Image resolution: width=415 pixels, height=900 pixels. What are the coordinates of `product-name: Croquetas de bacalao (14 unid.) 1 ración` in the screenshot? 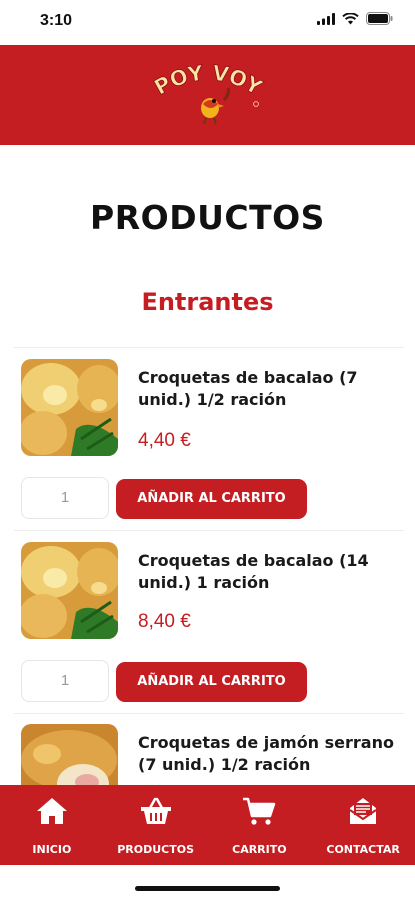 It's located at (268, 572).